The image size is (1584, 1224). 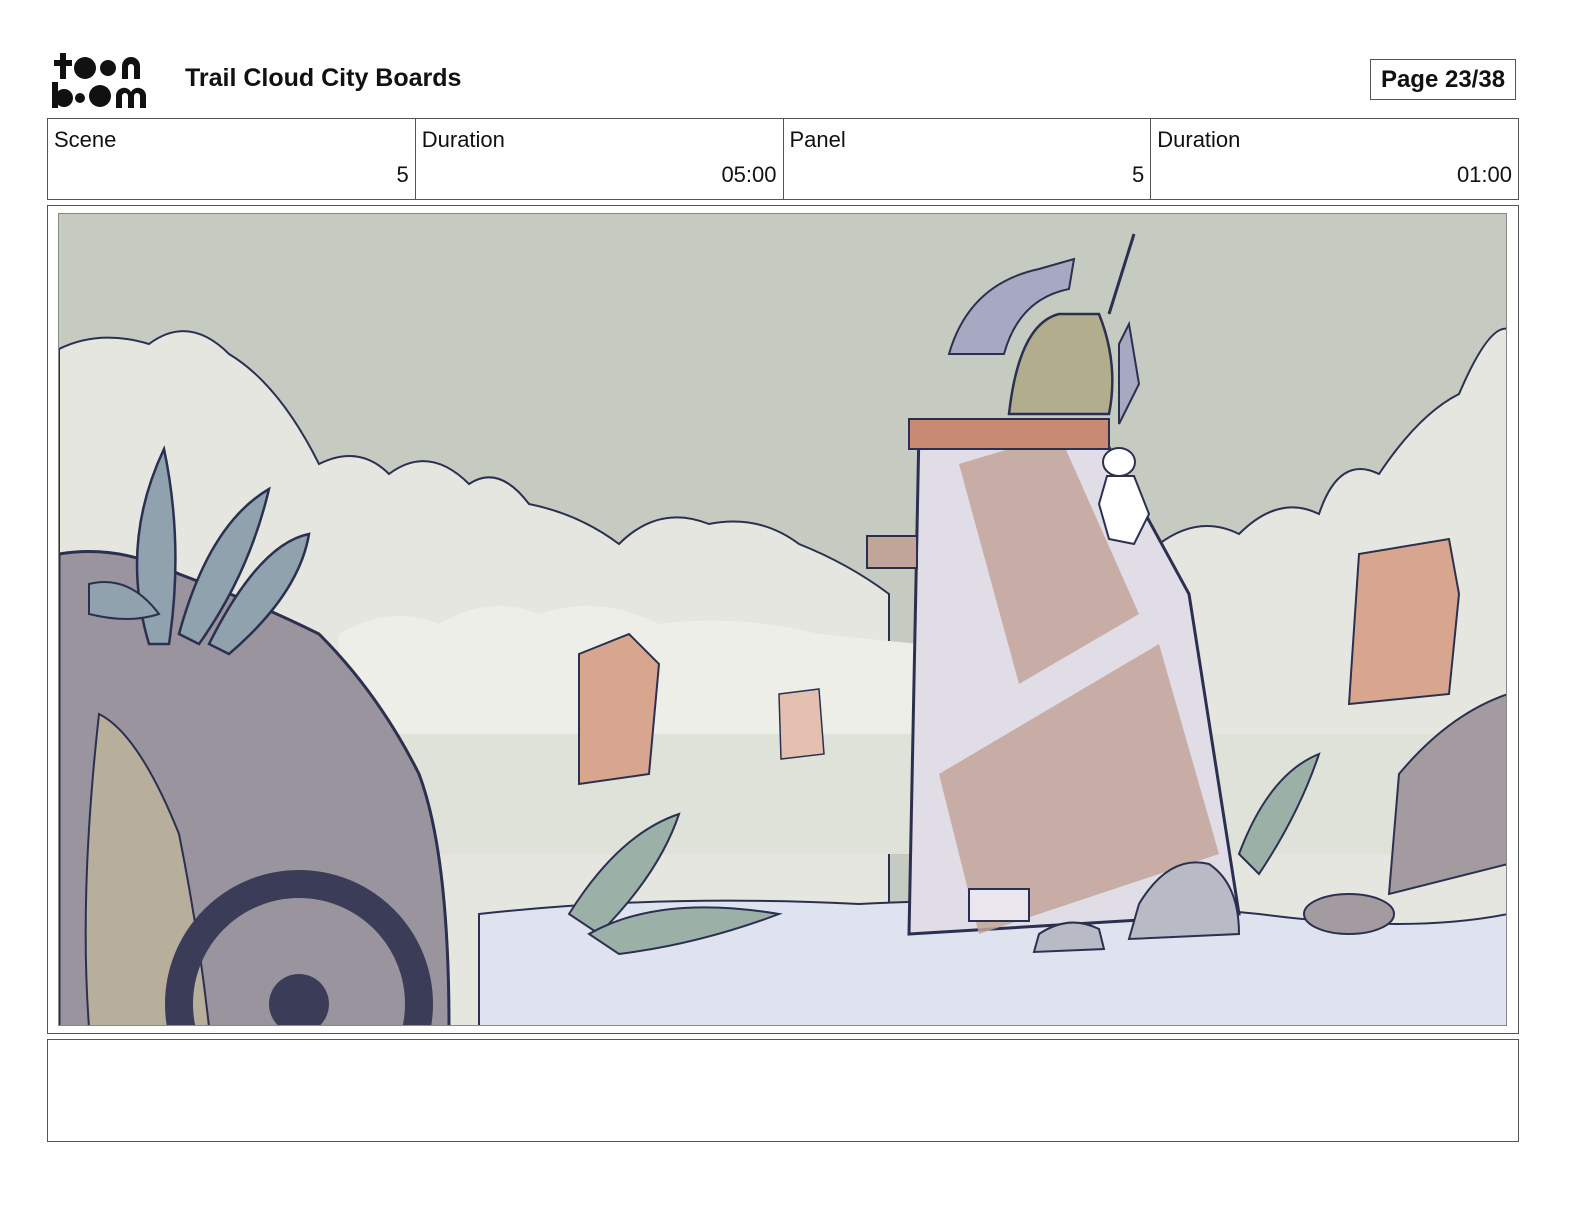 What do you see at coordinates (968, 159) in the screenshot?
I see `panel-cell: Panel 5` at bounding box center [968, 159].